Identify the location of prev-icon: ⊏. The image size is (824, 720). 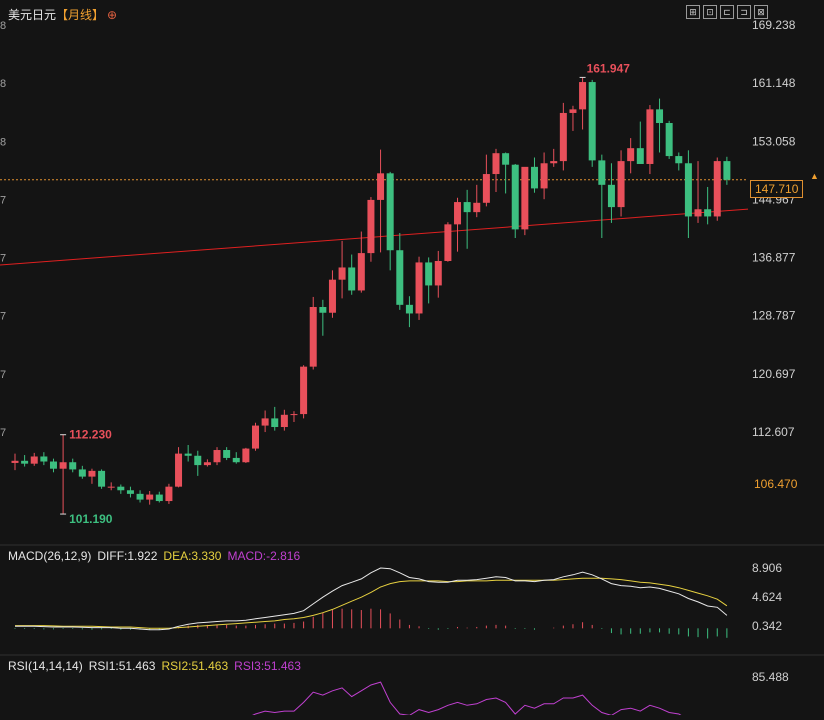
(727, 12).